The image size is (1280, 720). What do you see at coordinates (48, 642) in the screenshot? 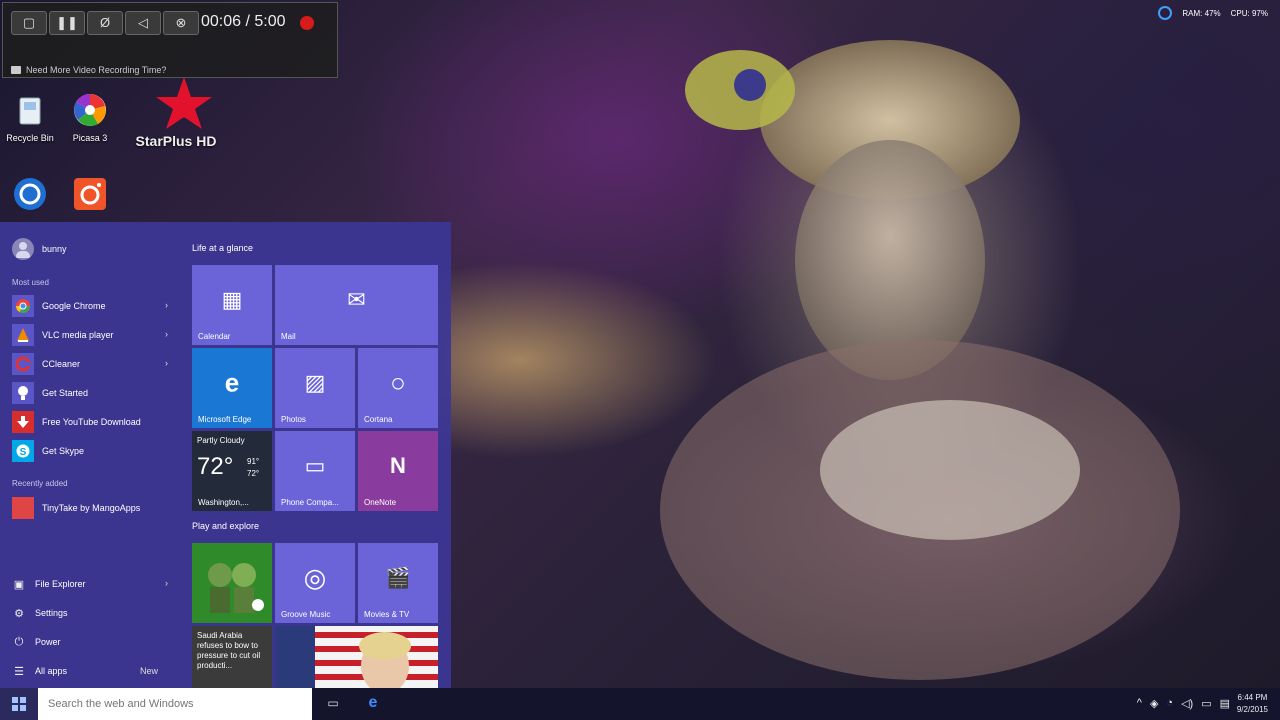
I see `system-label: Power` at bounding box center [48, 642].